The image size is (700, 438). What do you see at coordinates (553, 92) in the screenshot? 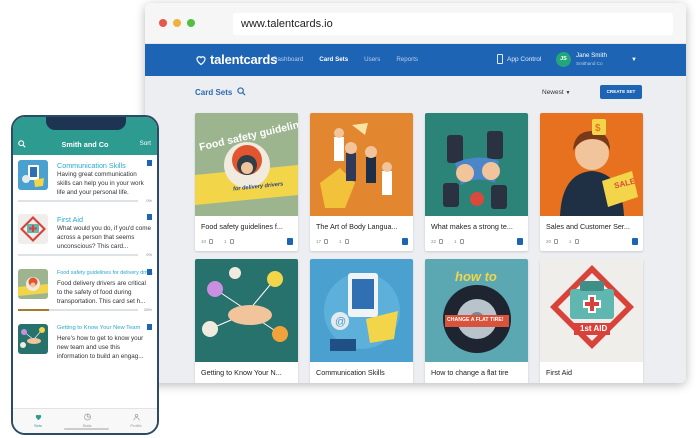
I see `sort-label: Newest` at bounding box center [553, 92].